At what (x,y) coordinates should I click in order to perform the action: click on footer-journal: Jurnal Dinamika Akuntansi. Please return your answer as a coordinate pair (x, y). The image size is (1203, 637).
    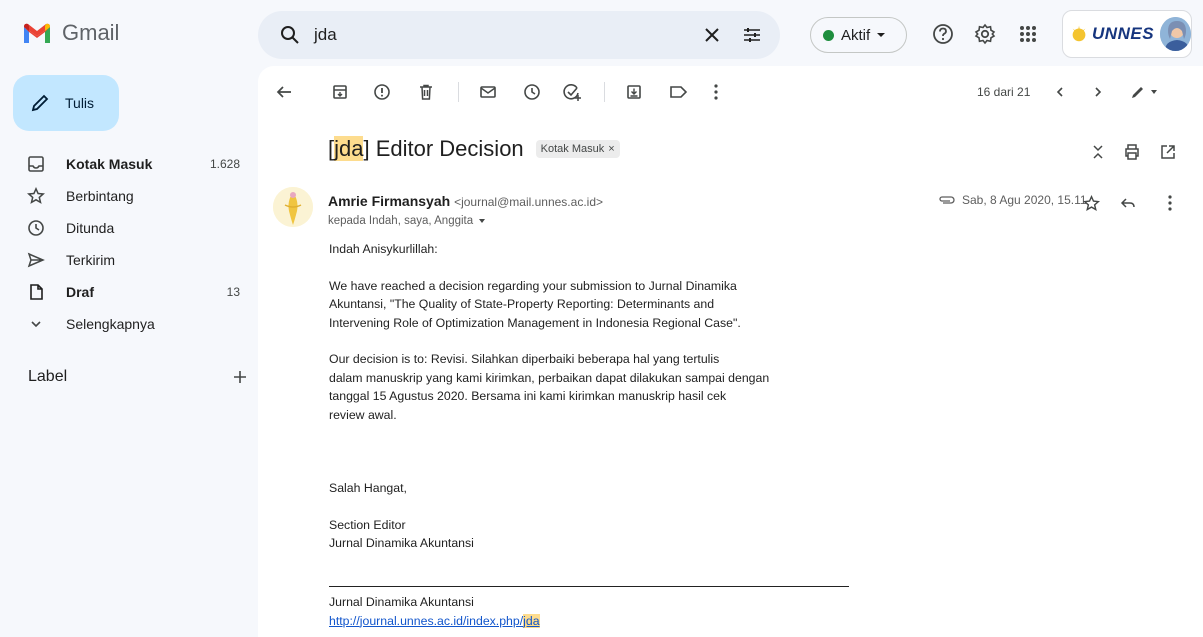
    Looking at the image, I should click on (401, 602).